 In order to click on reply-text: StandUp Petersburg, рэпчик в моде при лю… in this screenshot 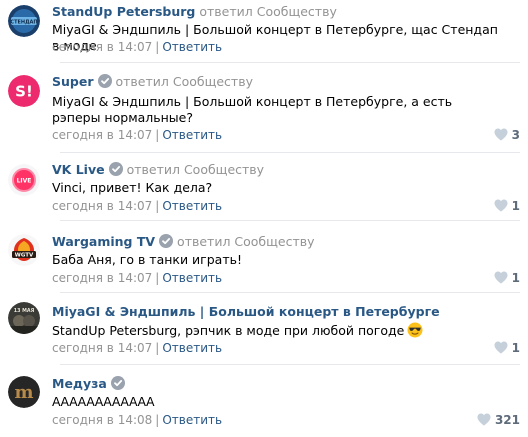, I will do `click(277, 330)`.